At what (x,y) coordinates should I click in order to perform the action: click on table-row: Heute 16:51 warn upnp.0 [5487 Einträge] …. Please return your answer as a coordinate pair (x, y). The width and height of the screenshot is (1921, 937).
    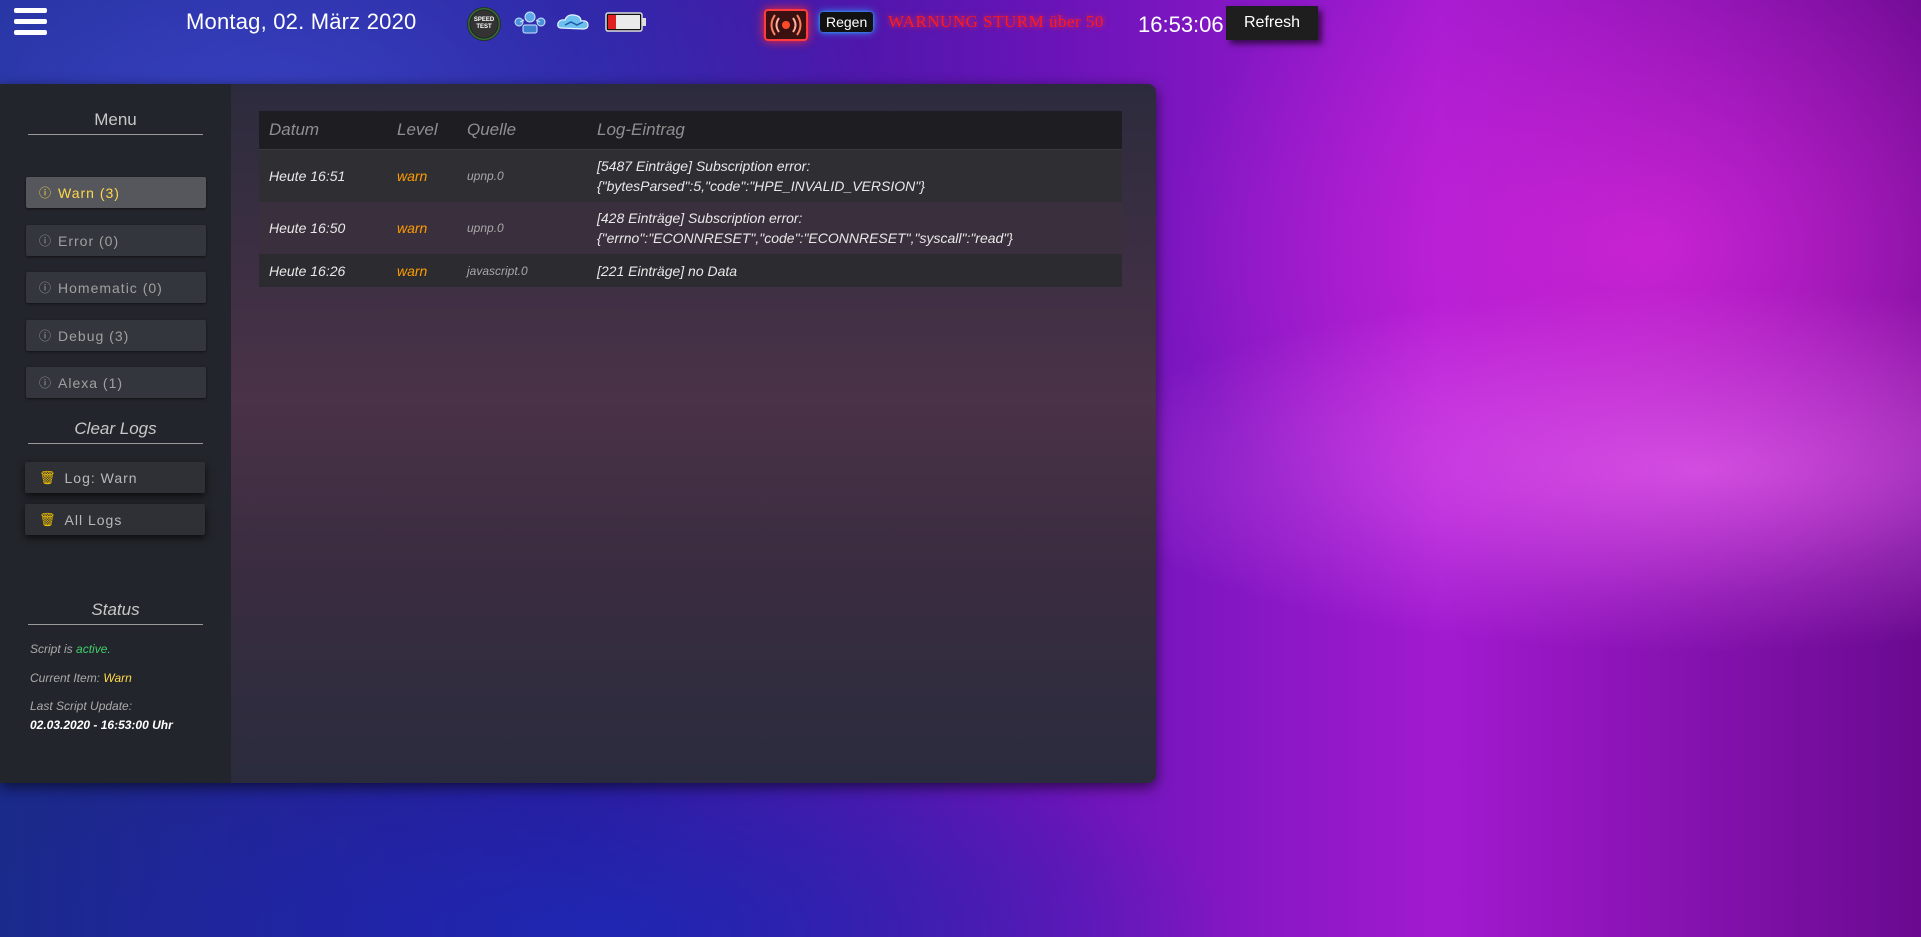
    Looking at the image, I should click on (690, 175).